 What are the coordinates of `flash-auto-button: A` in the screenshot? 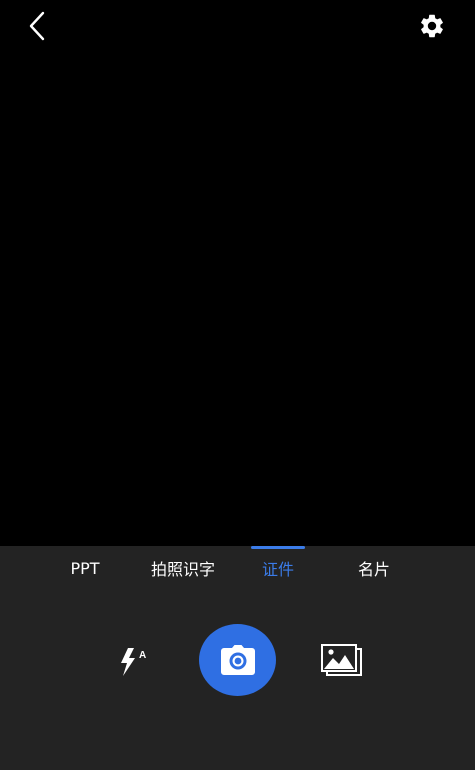 It's located at (134, 662).